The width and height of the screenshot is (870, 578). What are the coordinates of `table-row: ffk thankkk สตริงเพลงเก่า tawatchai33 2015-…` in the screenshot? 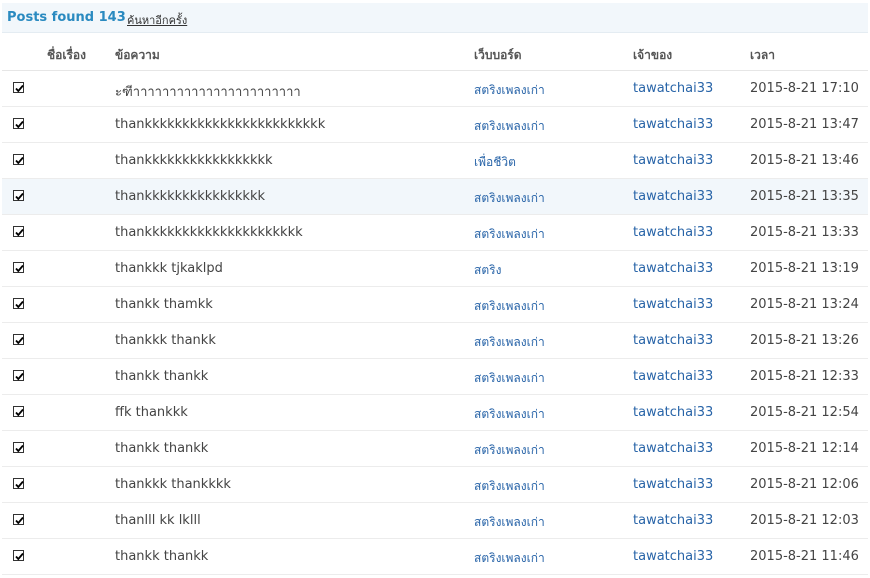 It's located at (435, 413).